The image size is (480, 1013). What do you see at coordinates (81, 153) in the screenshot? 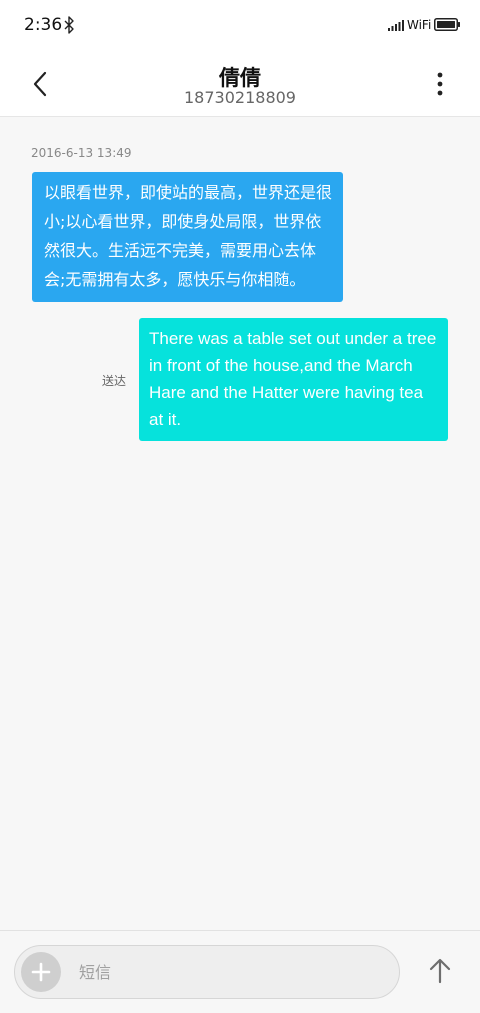
I see `message-timestamp: 2016-6-13 13:49` at bounding box center [81, 153].